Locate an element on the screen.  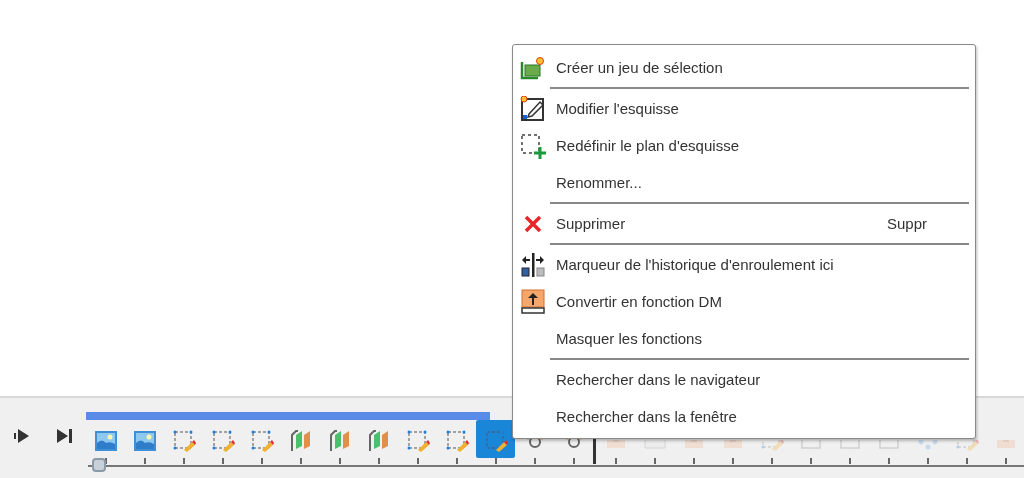
menu-item: Rechercher dans la fenêtre is located at coordinates (744, 416).